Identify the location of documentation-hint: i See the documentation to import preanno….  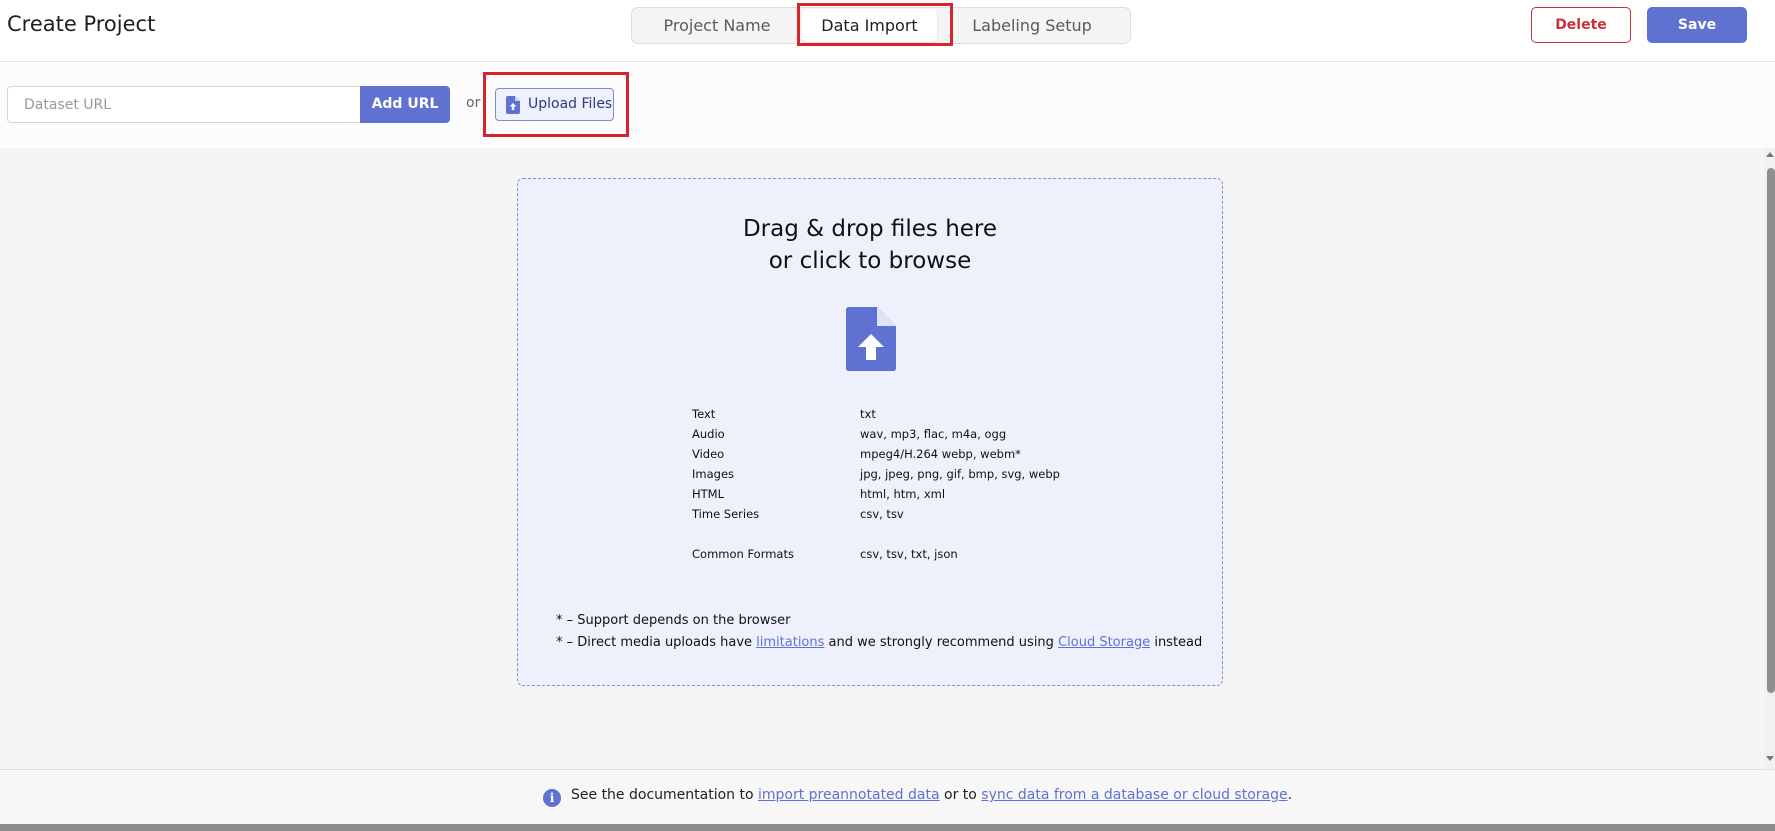
(917, 797).